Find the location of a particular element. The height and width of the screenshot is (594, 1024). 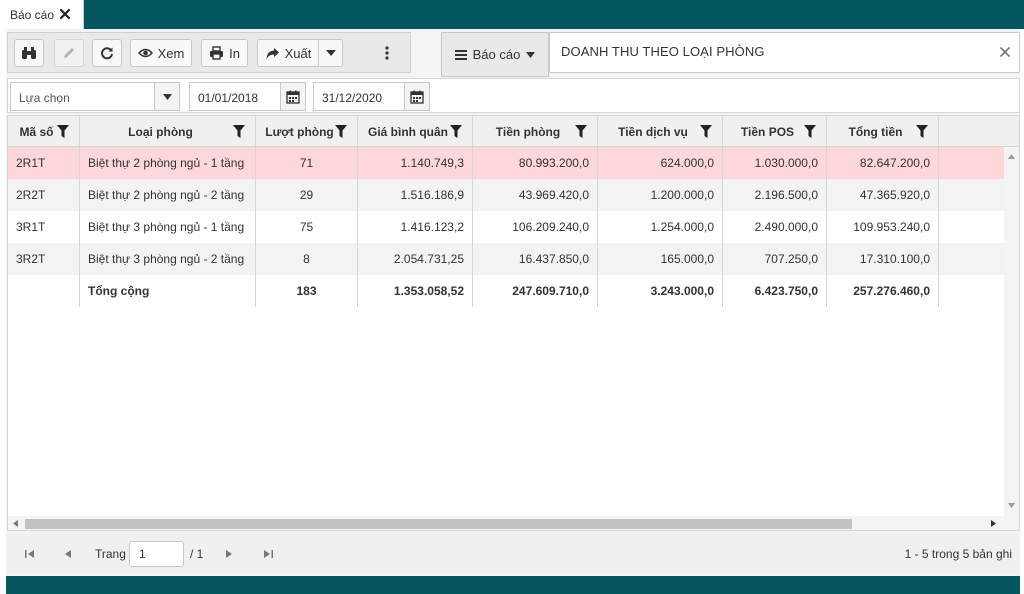

toolbar: Xem In Xuất is located at coordinates (209, 52).